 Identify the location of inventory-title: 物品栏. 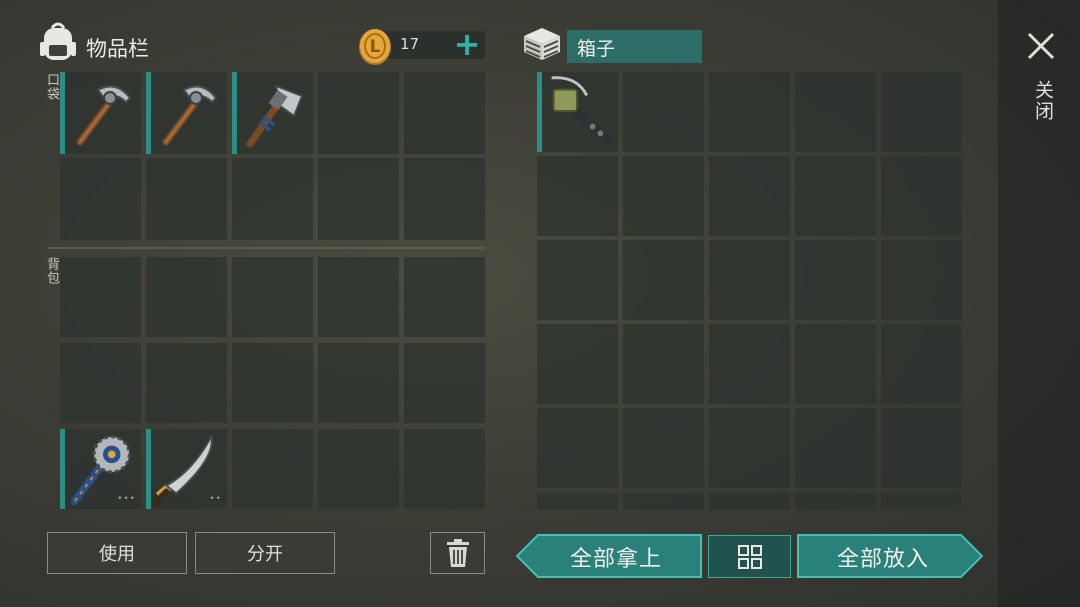
(117, 49).